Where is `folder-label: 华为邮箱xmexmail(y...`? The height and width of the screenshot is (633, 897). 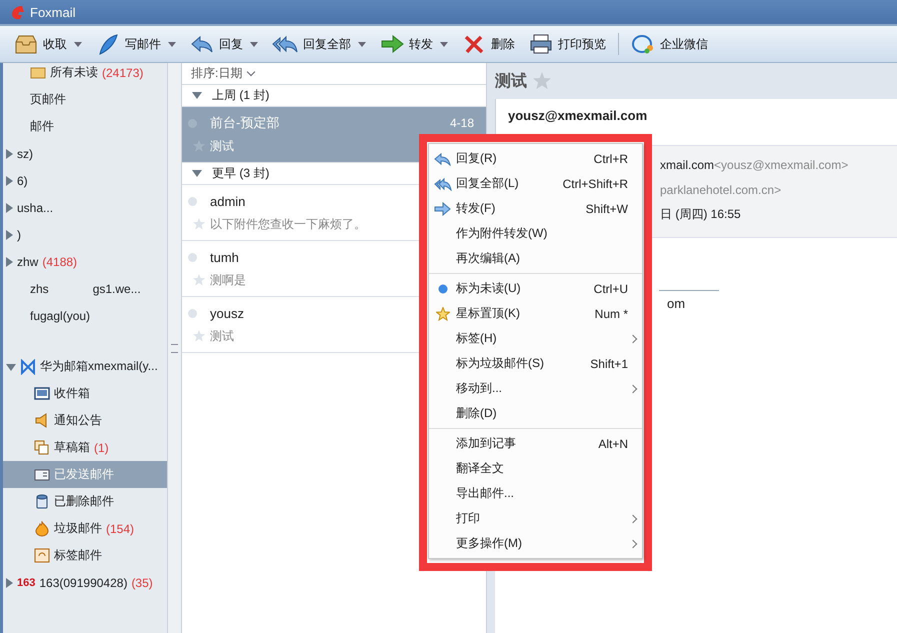
folder-label: 华为邮箱xmexmail(y... is located at coordinates (99, 366).